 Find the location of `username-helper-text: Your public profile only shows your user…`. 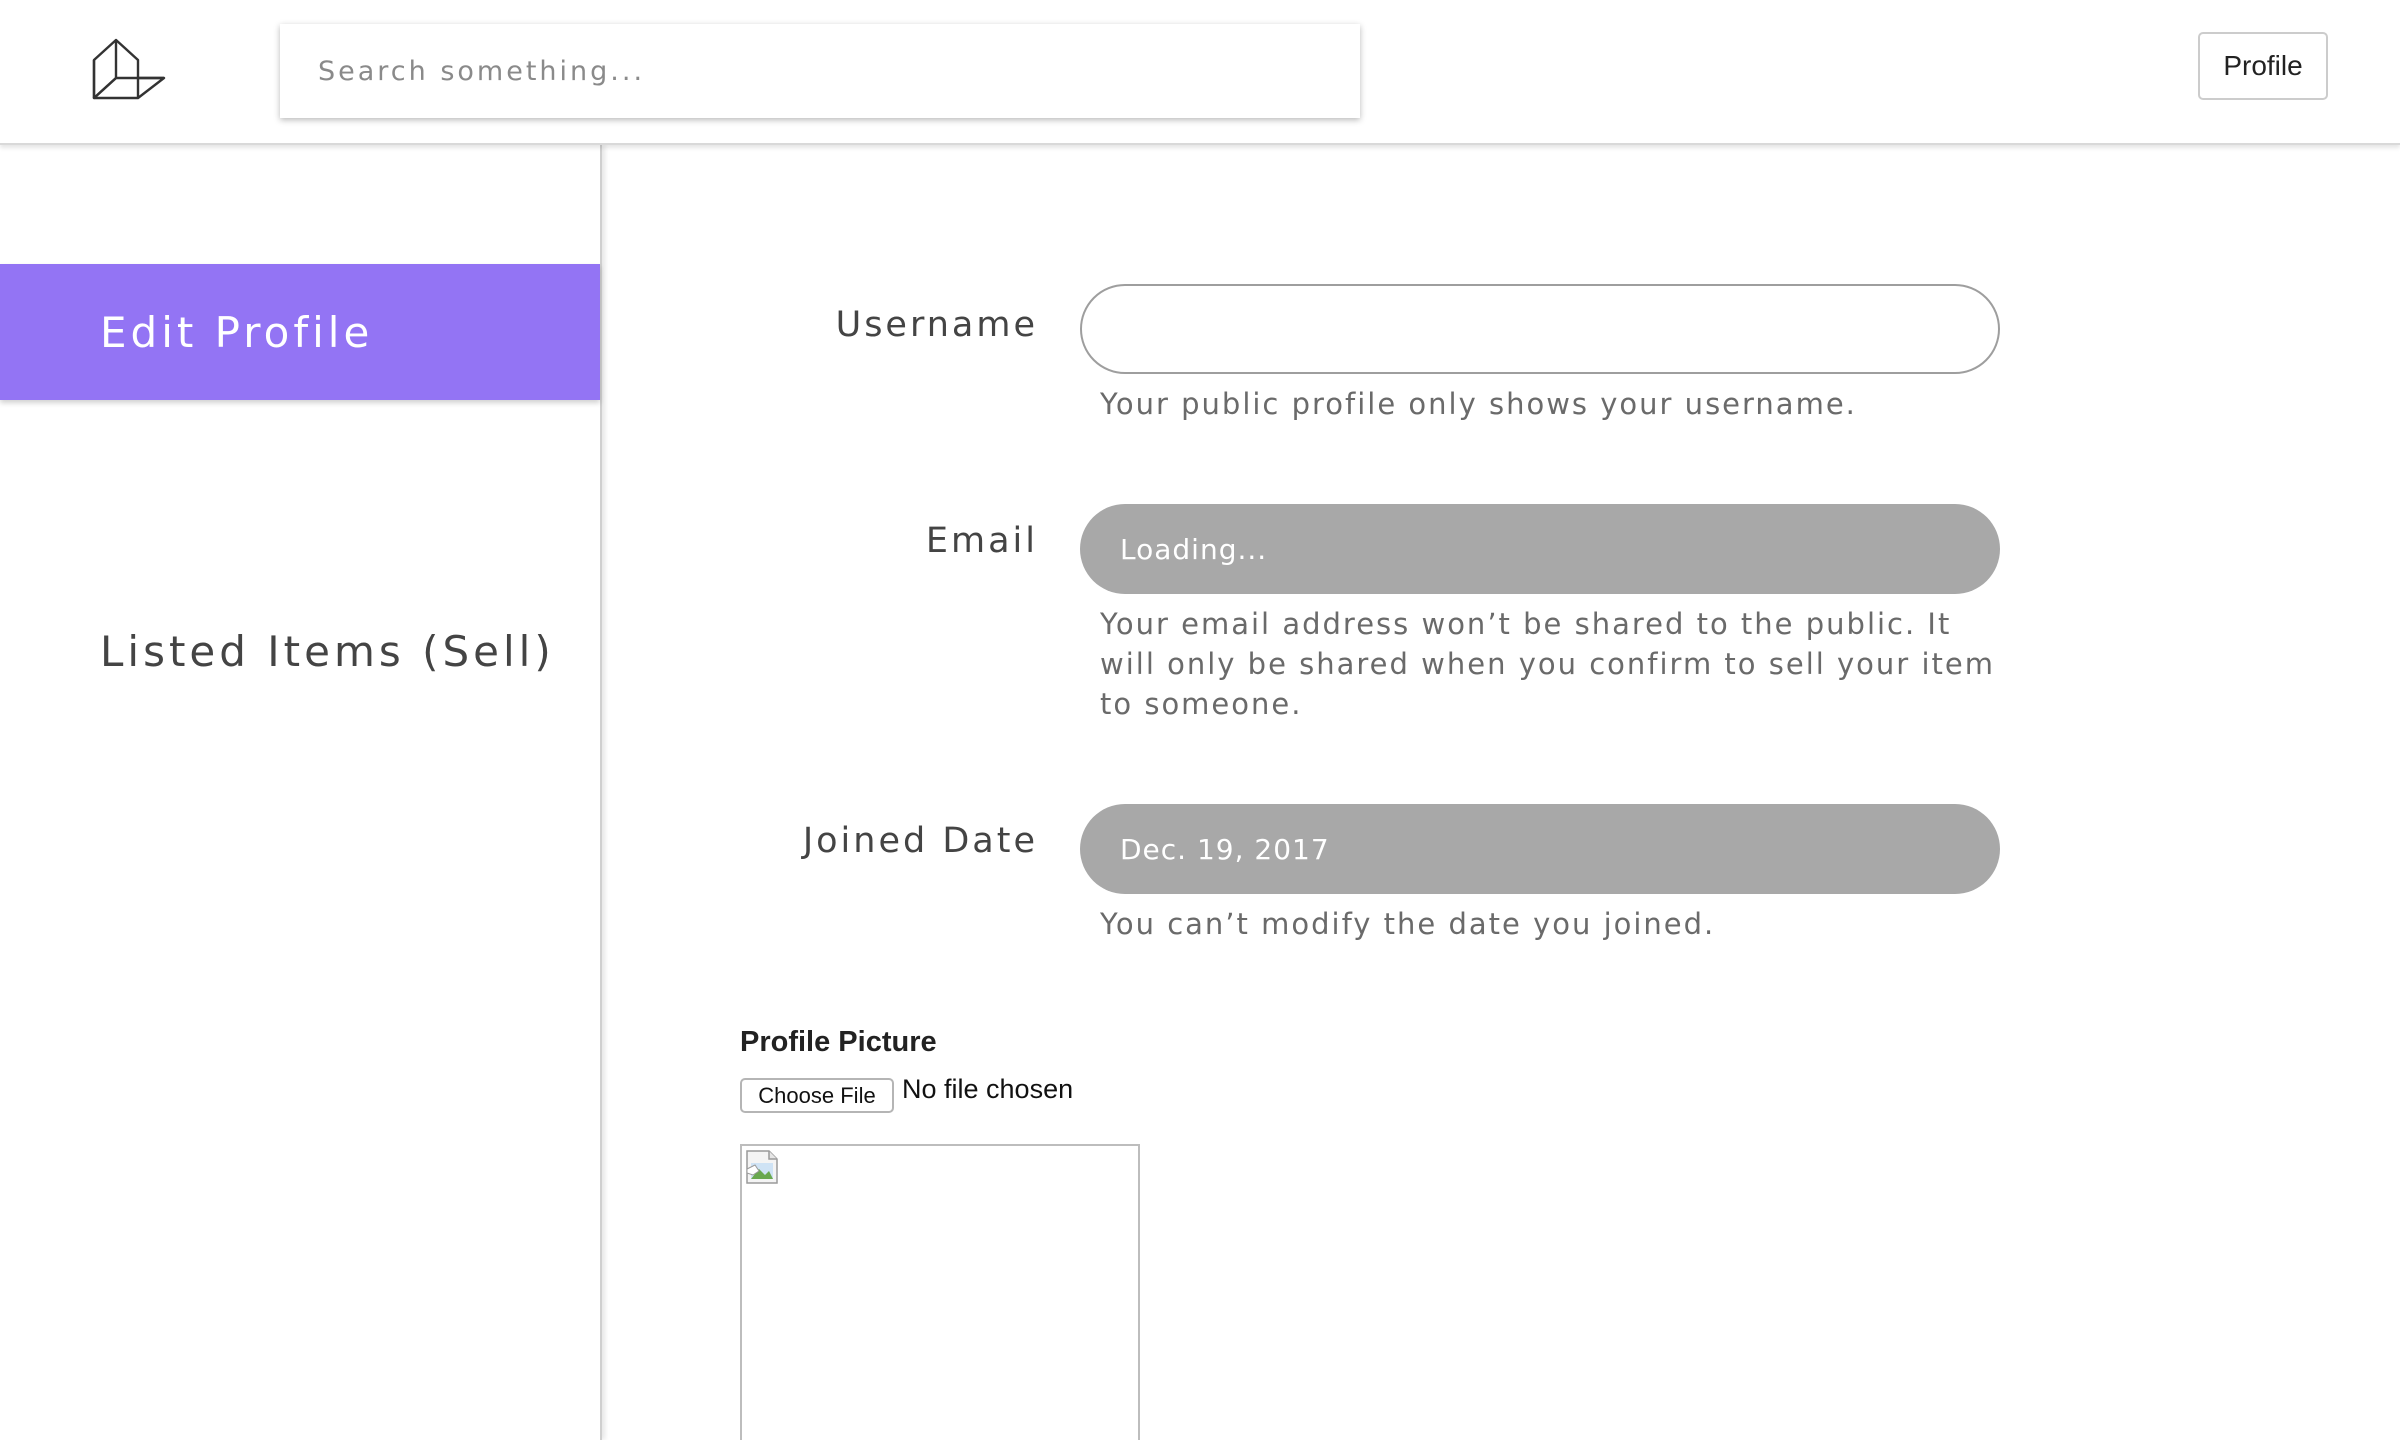

username-helper-text: Your public profile only shows your user… is located at coordinates (1478, 404).